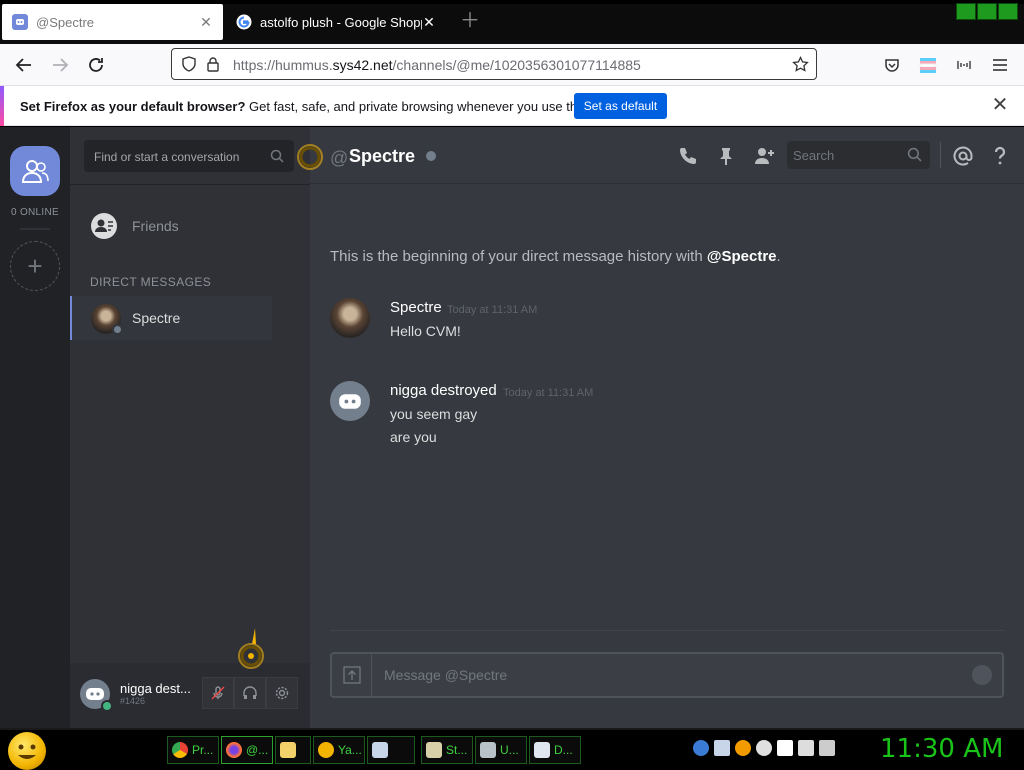 This screenshot has width=1024, height=770. What do you see at coordinates (380, 750) in the screenshot?
I see `window-icon` at bounding box center [380, 750].